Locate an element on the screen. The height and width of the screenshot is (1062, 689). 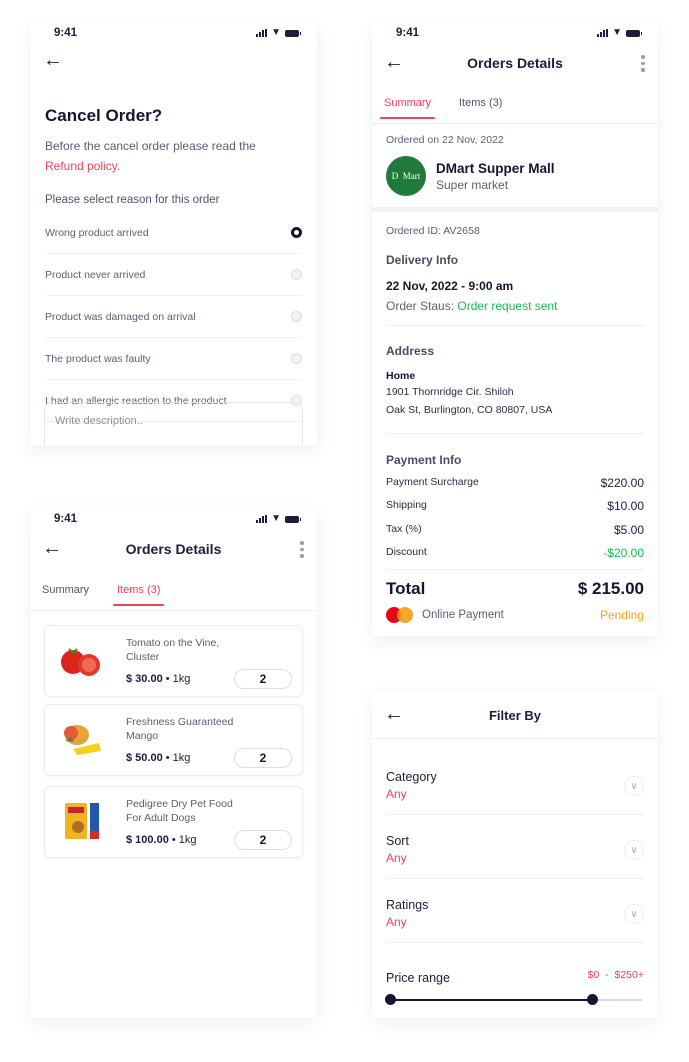
payment-info-title: Payment Info is located at coordinates (424, 460).